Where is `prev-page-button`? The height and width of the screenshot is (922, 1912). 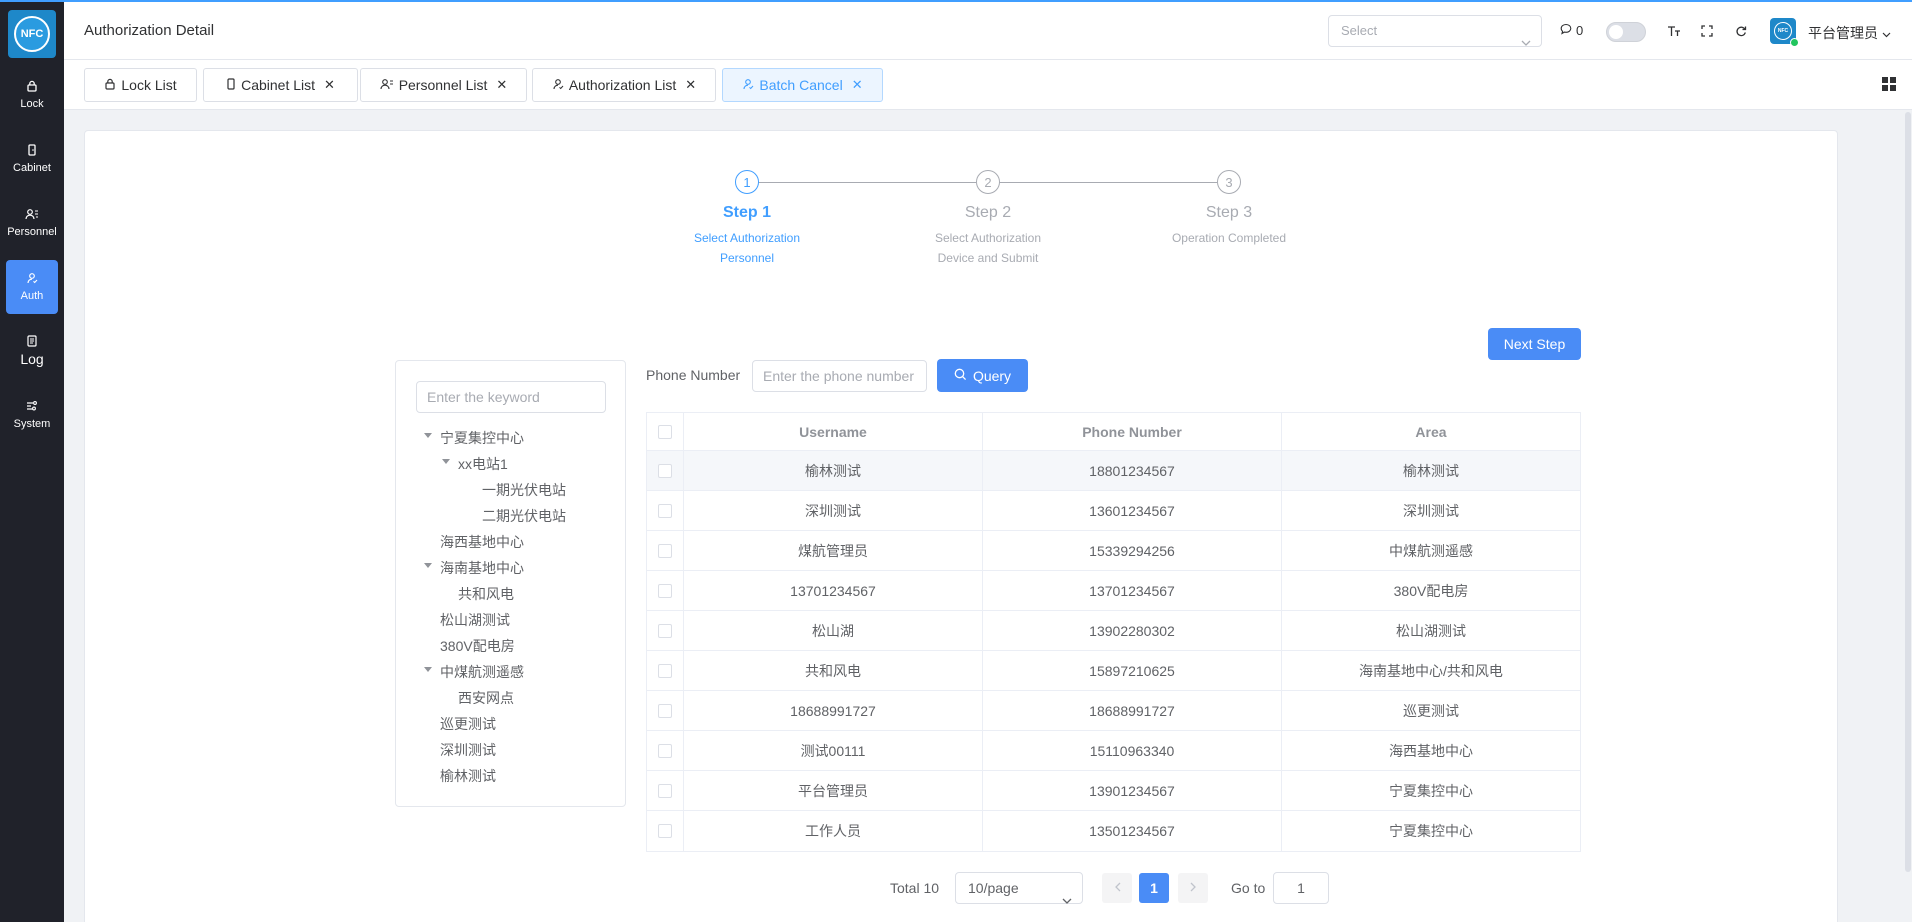
prev-page-button is located at coordinates (1117, 888).